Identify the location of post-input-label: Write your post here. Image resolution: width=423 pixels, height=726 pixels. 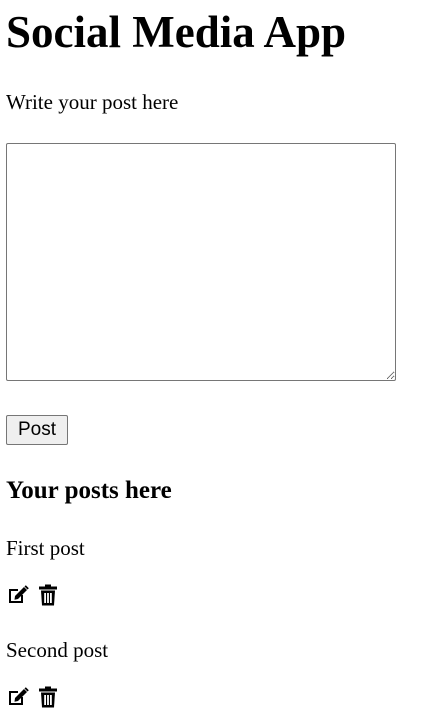
(92, 102).